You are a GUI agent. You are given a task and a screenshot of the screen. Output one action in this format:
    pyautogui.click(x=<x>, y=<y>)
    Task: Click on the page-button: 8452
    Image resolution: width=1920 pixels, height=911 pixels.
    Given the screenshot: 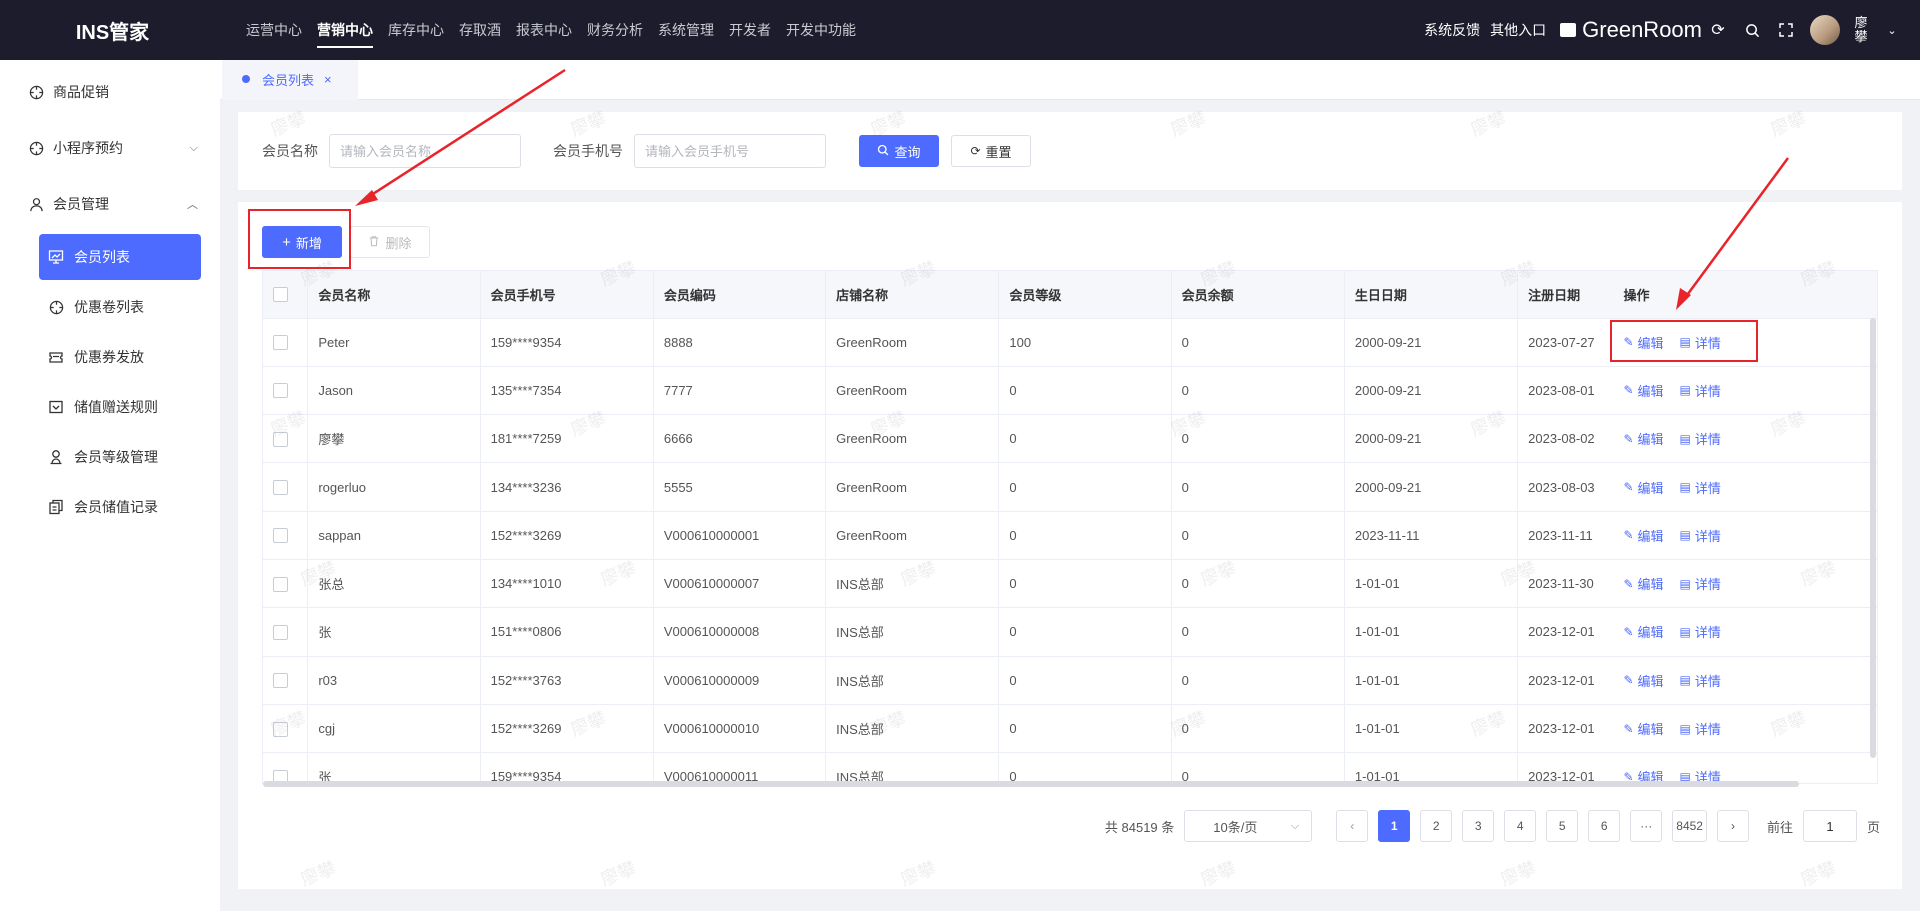 What is the action you would take?
    pyautogui.click(x=1689, y=826)
    